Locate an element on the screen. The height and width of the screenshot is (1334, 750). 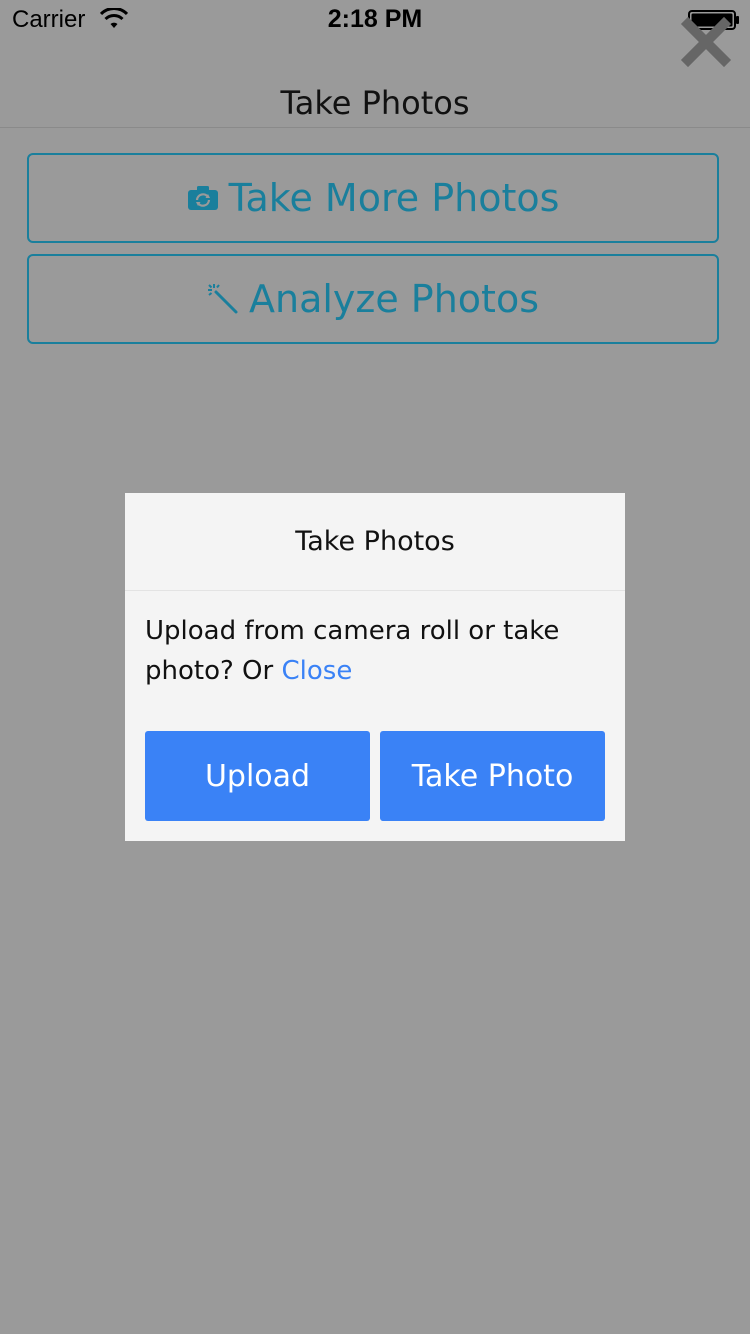
upload-button: Upload is located at coordinates (257, 776).